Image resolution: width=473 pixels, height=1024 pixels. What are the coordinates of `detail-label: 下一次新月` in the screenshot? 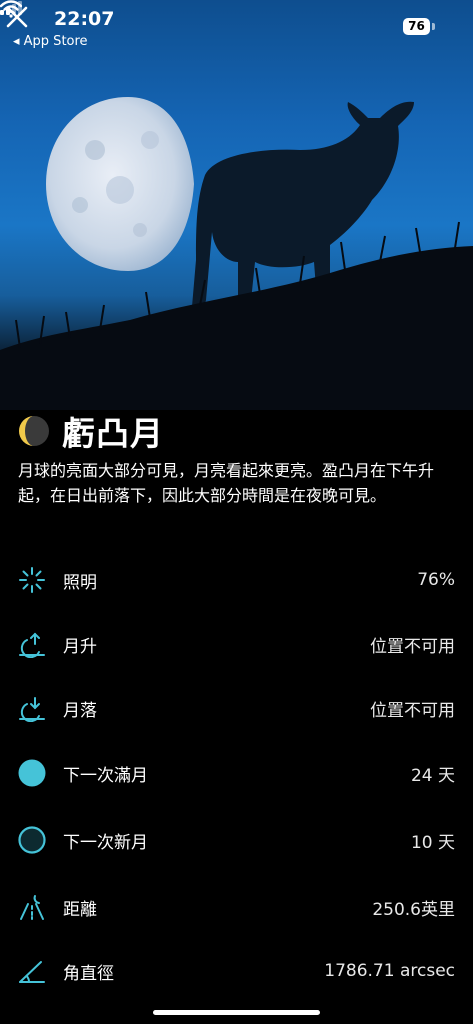 It's located at (105, 842).